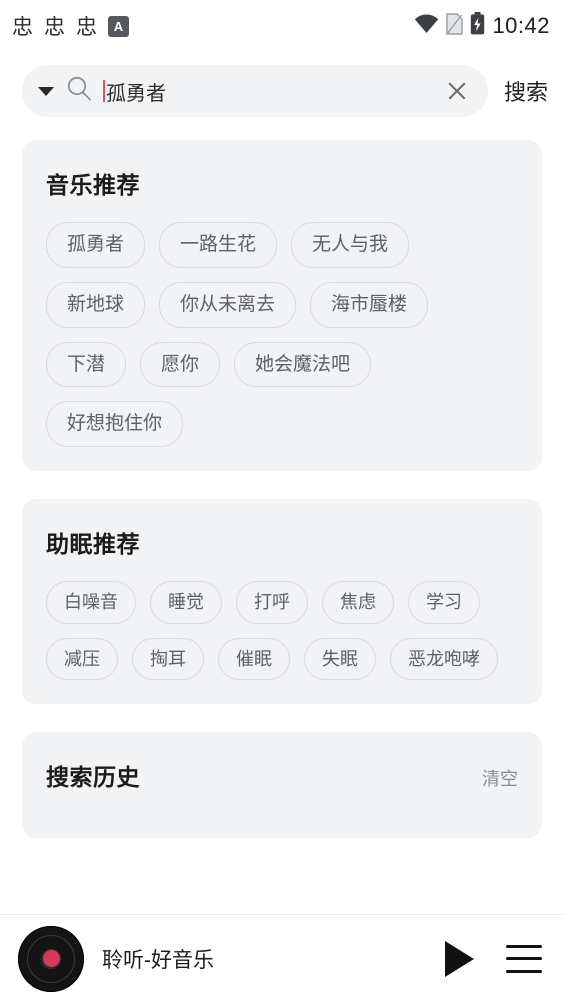  I want to click on search-button: 搜索, so click(526, 91).